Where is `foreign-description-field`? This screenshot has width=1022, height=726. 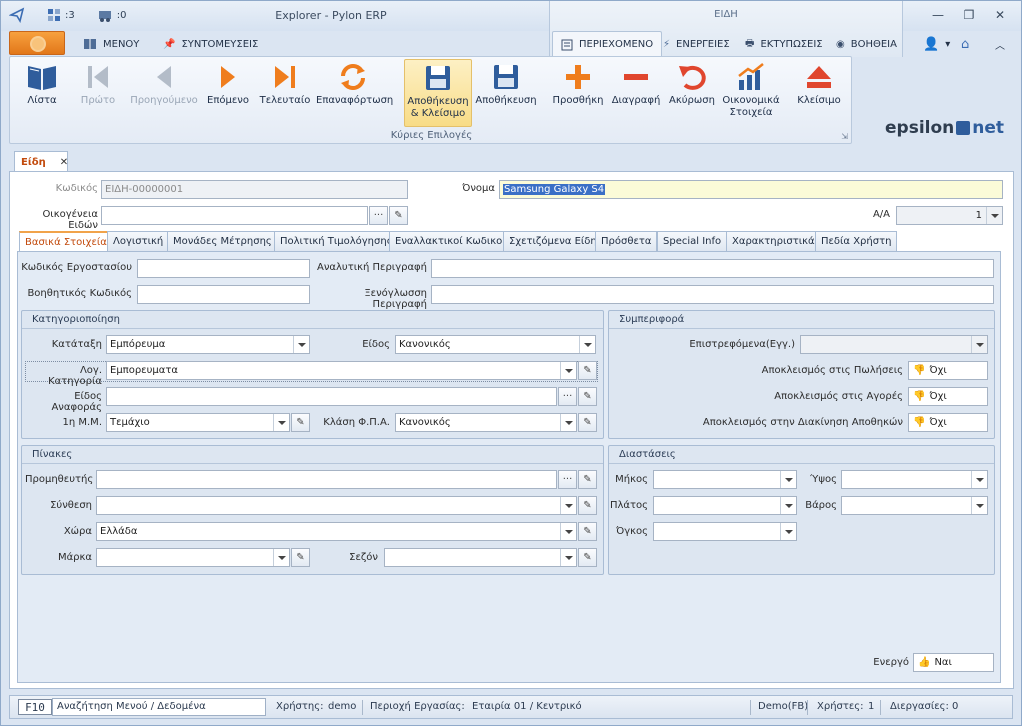
foreign-description-field is located at coordinates (712, 294).